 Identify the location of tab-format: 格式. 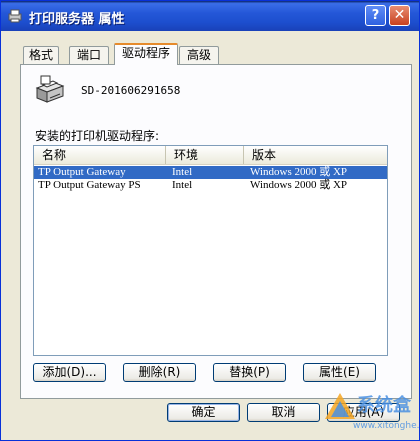
(41, 55).